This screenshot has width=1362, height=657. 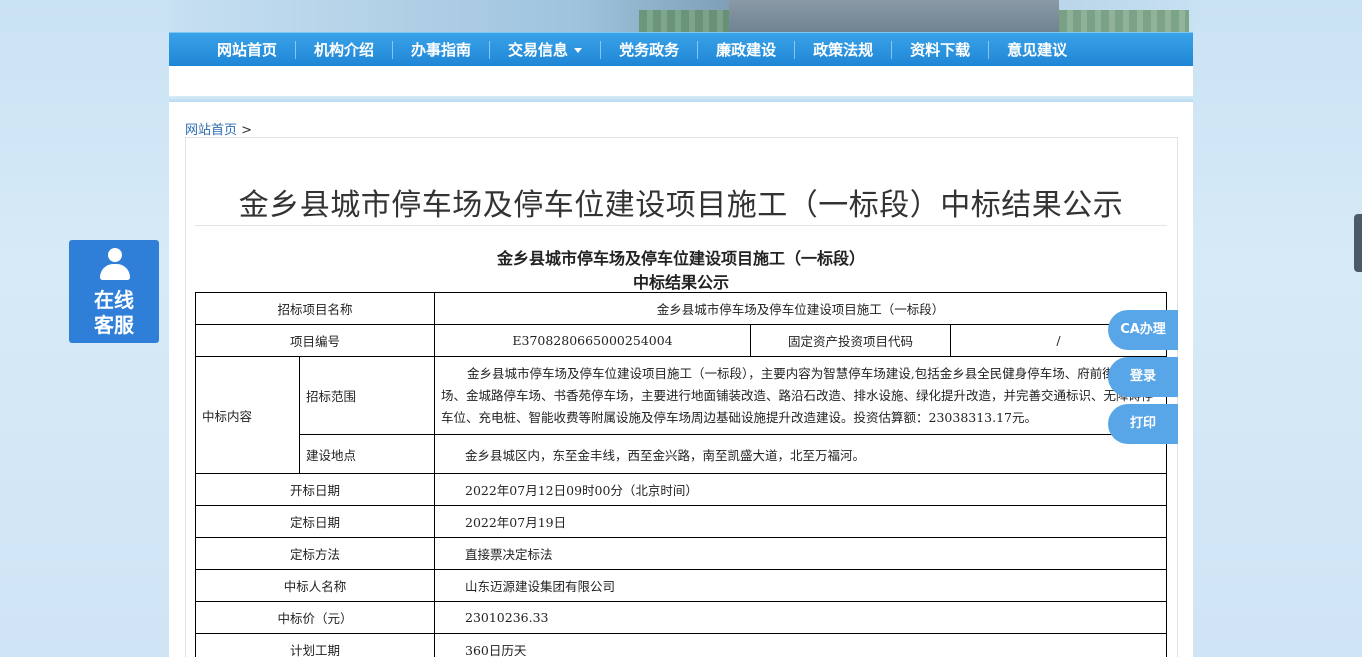 I want to click on banner-trees-right, so click(x=1124, y=21).